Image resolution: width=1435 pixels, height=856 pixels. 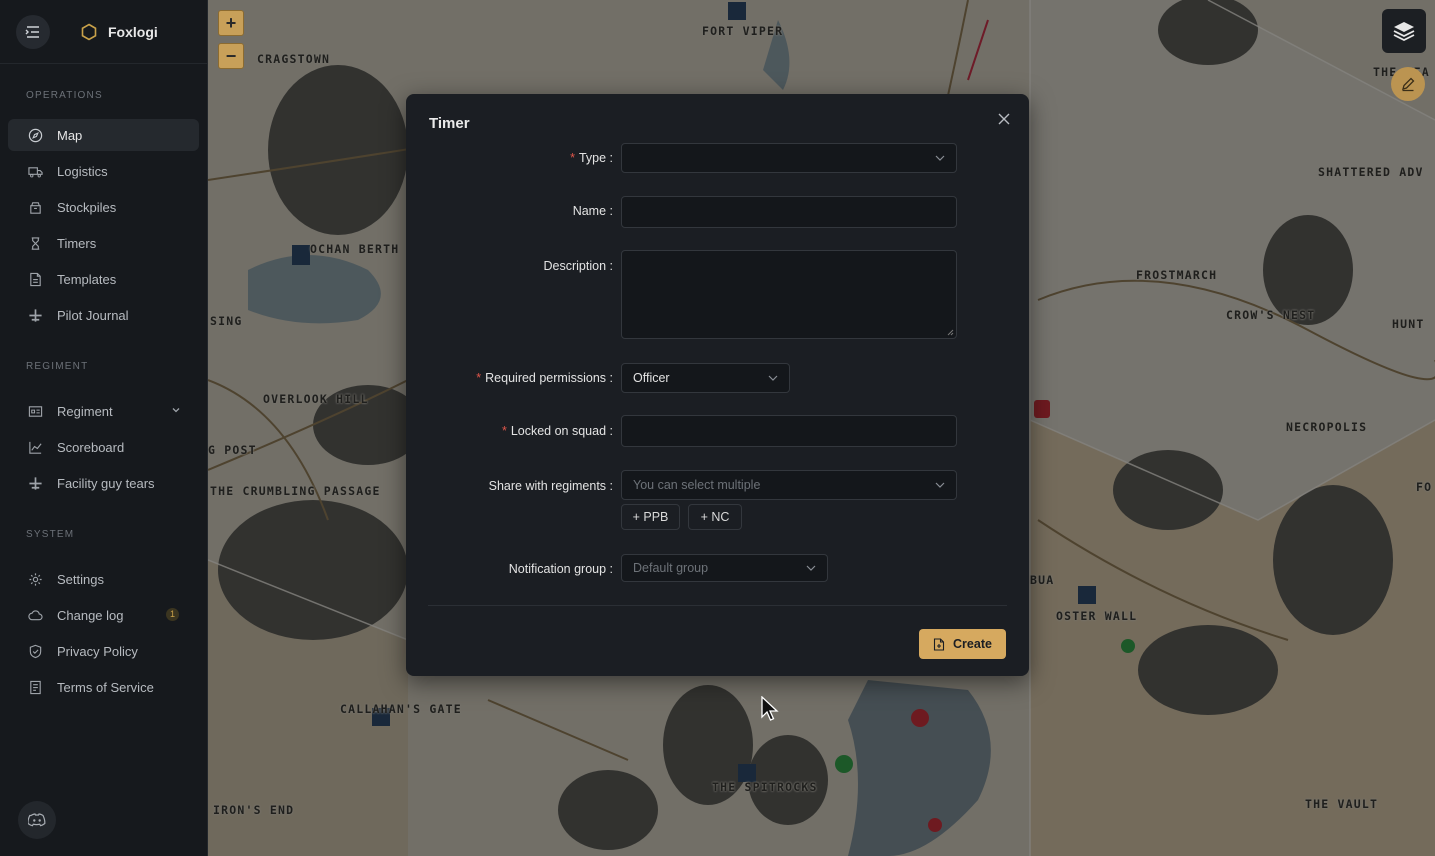 I want to click on file-add-icon, so click(x=939, y=644).